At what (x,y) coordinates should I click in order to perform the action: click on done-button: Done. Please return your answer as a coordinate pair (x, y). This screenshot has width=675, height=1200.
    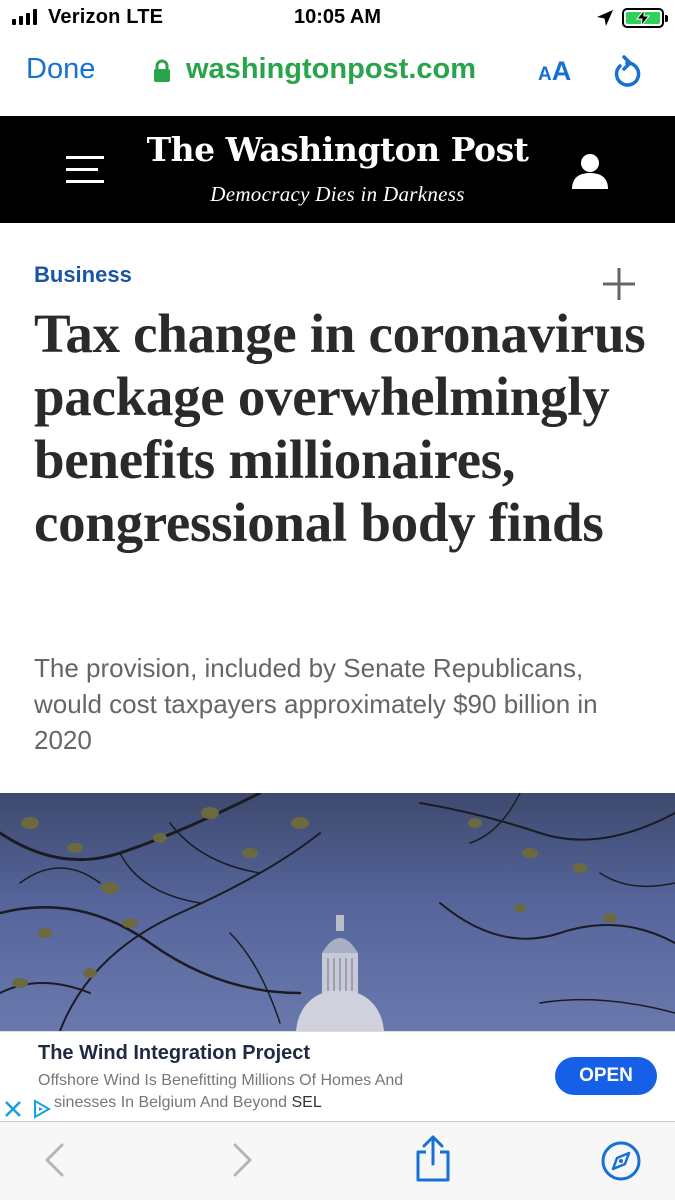
    Looking at the image, I should click on (60, 69).